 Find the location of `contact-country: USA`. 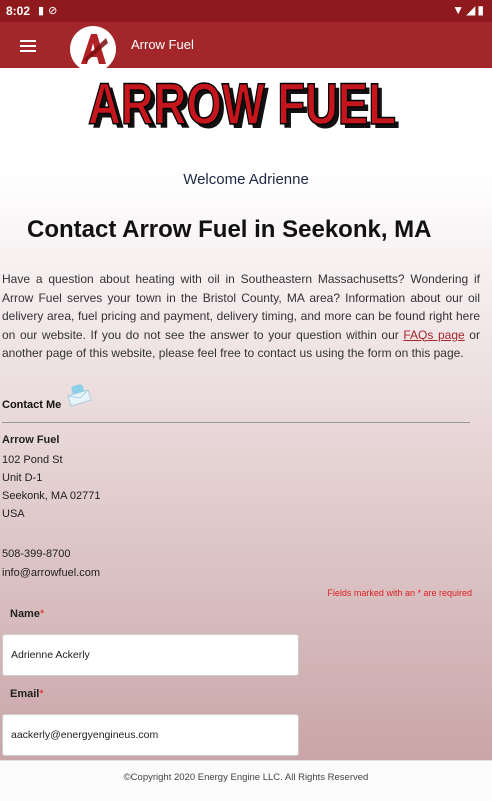

contact-country: USA is located at coordinates (13, 514).